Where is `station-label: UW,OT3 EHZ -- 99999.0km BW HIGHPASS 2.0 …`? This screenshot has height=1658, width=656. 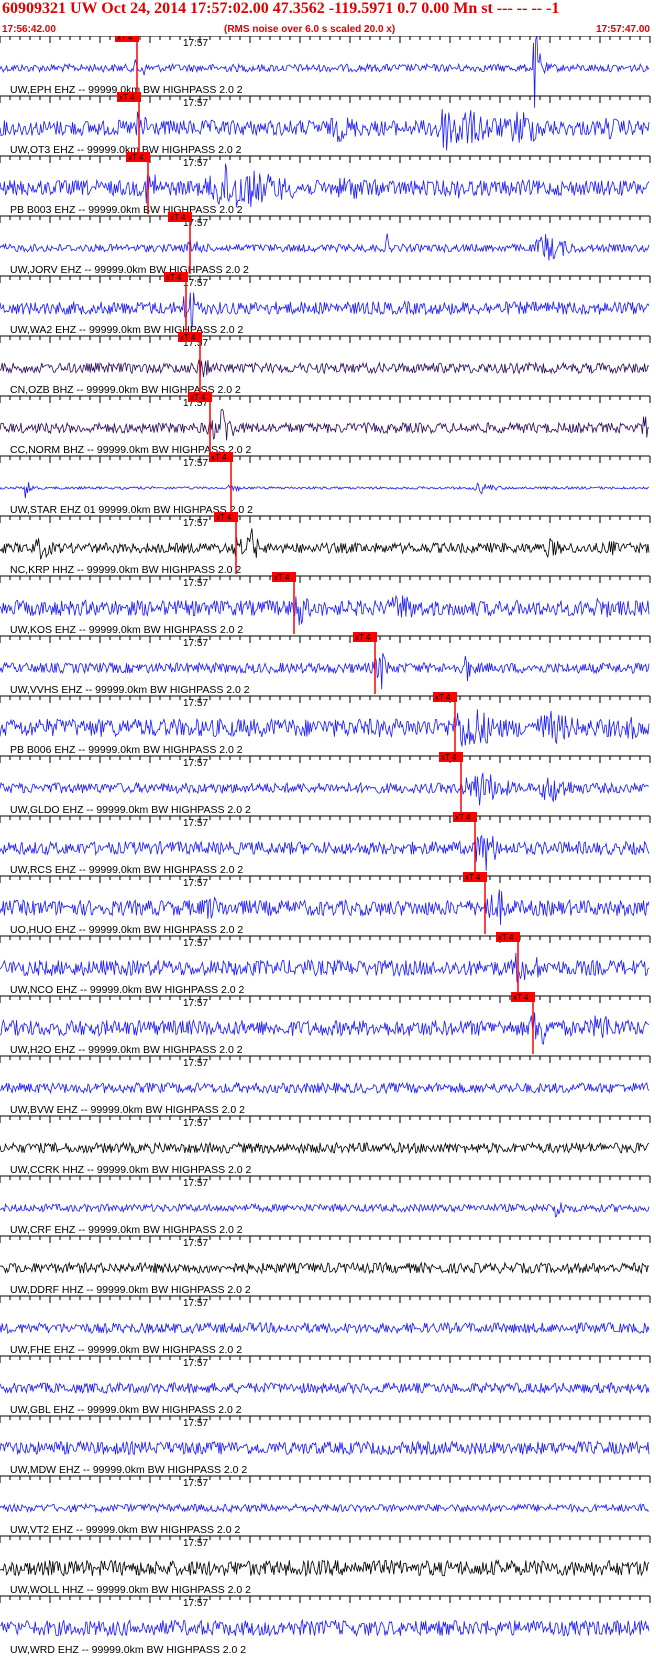
station-label: UW,OT3 EHZ -- 99999.0km BW HIGHPASS 2.0 … is located at coordinates (126, 150).